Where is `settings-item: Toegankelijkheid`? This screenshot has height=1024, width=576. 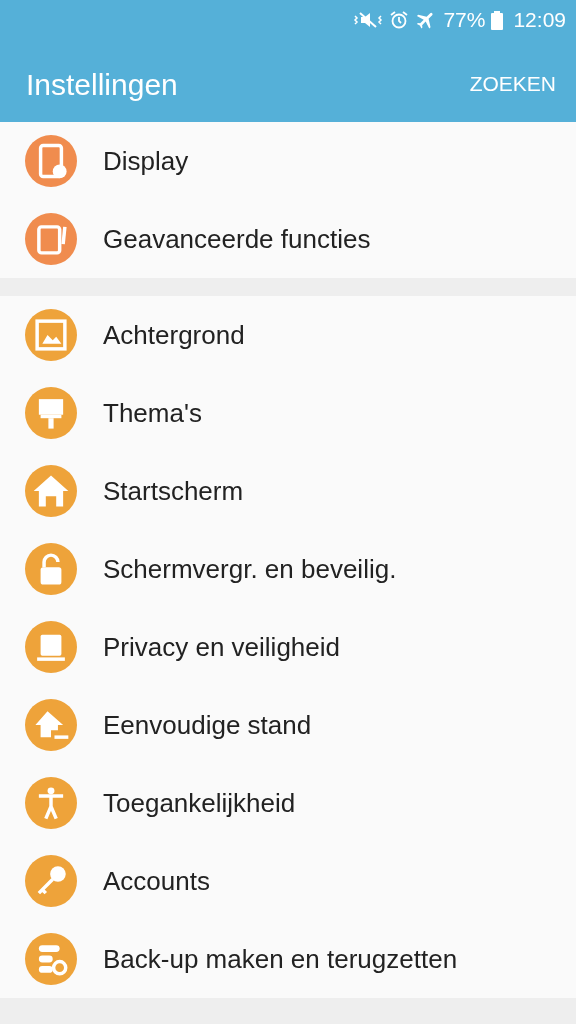 settings-item: Toegankelijkheid is located at coordinates (288, 803).